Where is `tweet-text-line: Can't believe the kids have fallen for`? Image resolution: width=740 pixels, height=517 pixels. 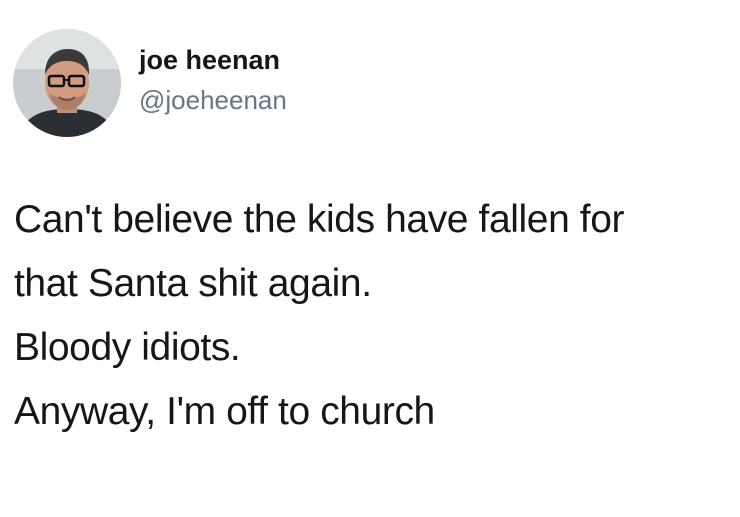
tweet-text-line: Can't believe the kids have fallen for is located at coordinates (319, 219).